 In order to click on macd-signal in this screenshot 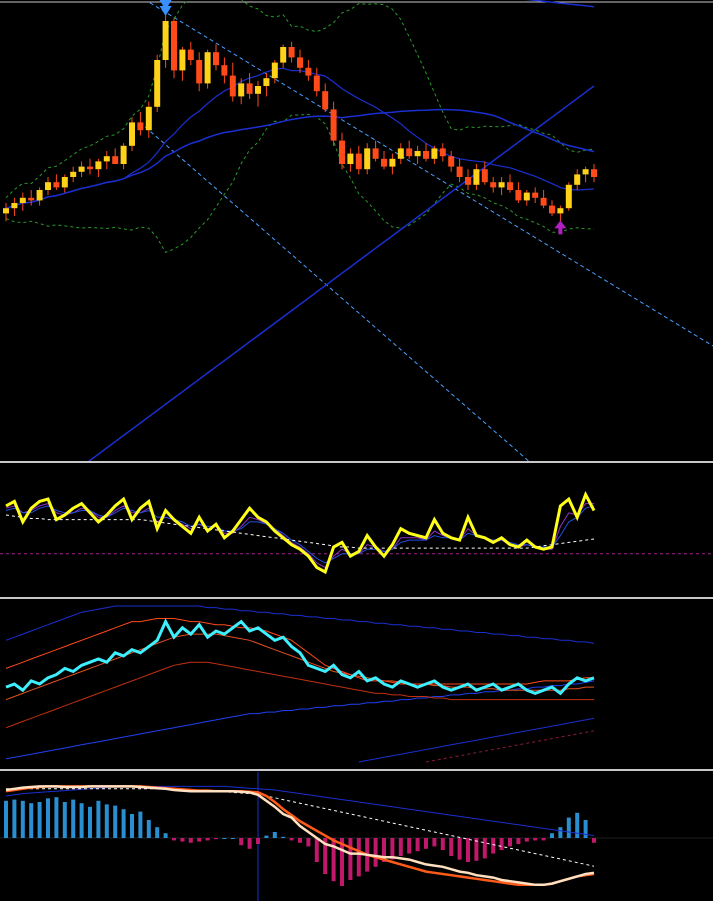, I will do `click(300, 836)`.